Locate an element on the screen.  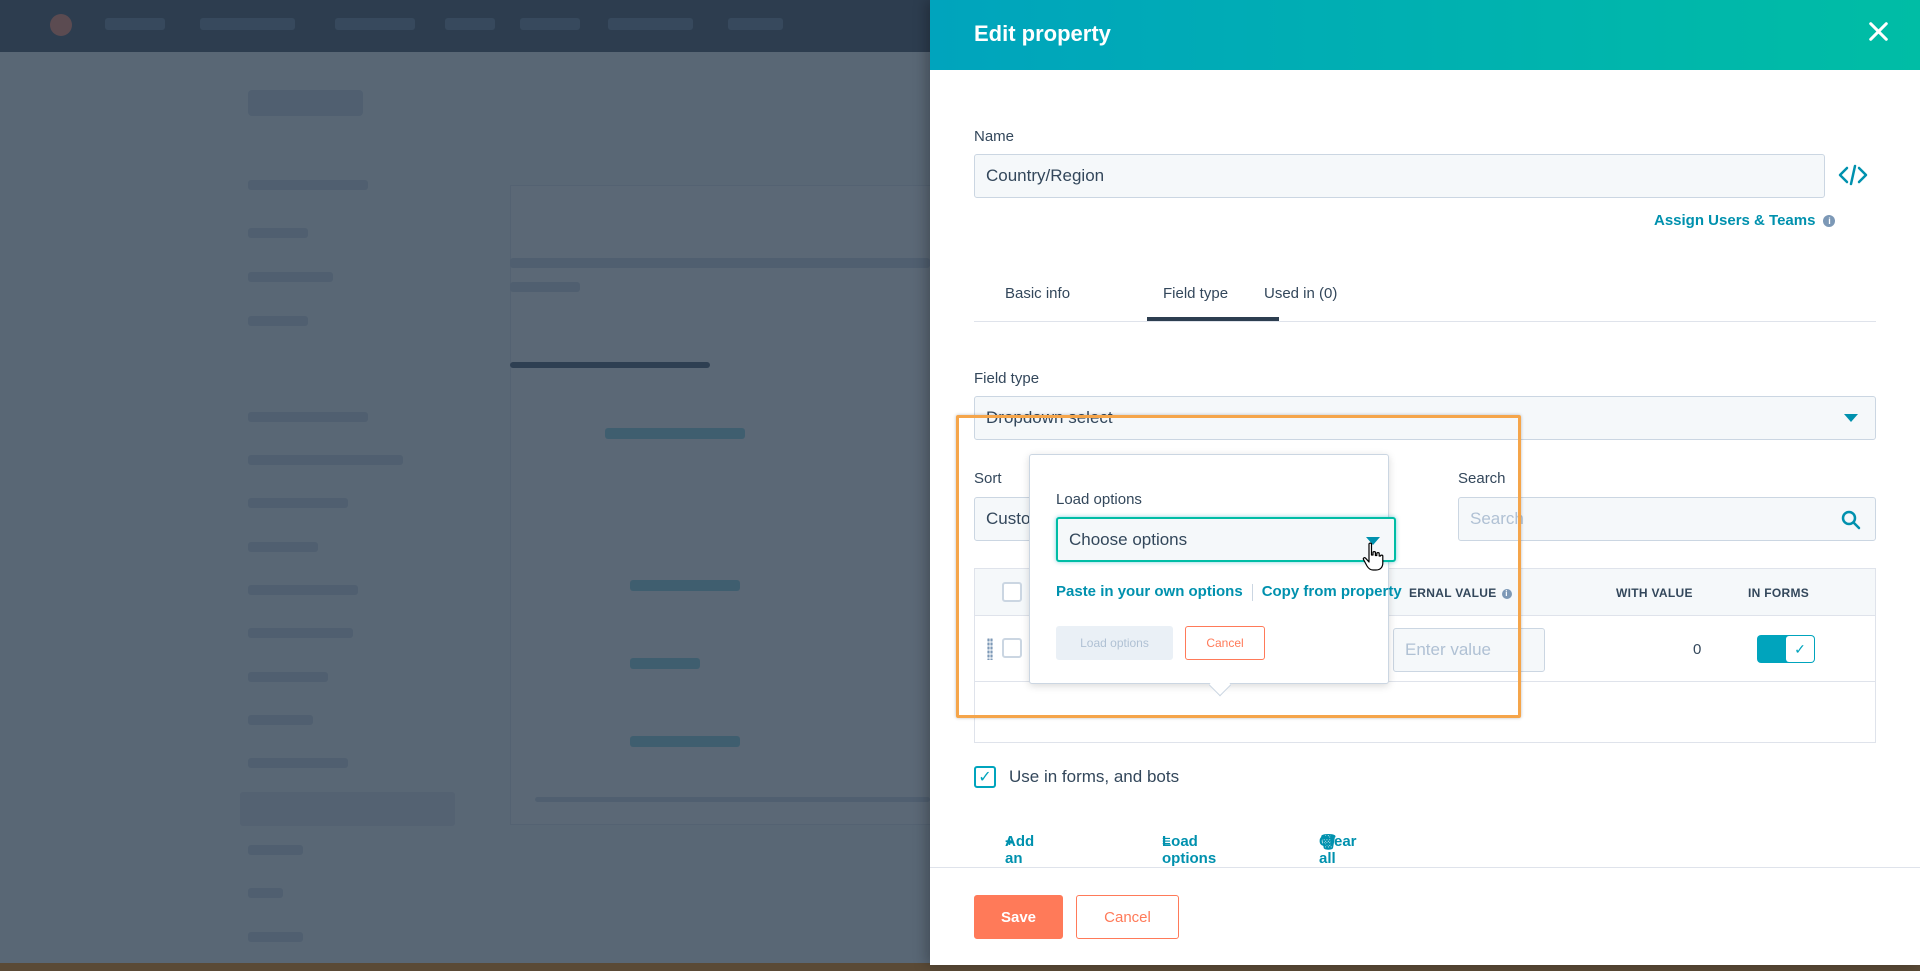
load-options-submit-button: Load options is located at coordinates (1114, 643).